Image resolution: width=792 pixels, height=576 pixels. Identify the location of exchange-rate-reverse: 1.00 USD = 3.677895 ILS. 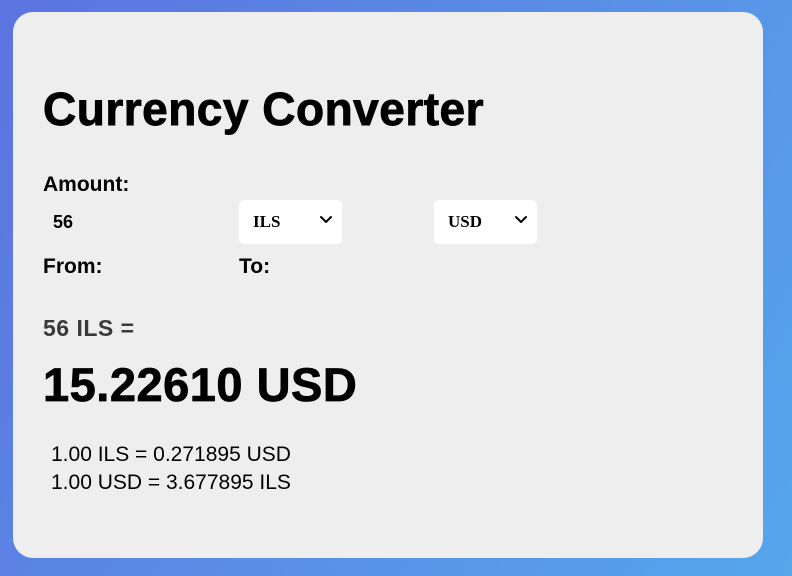
(171, 482).